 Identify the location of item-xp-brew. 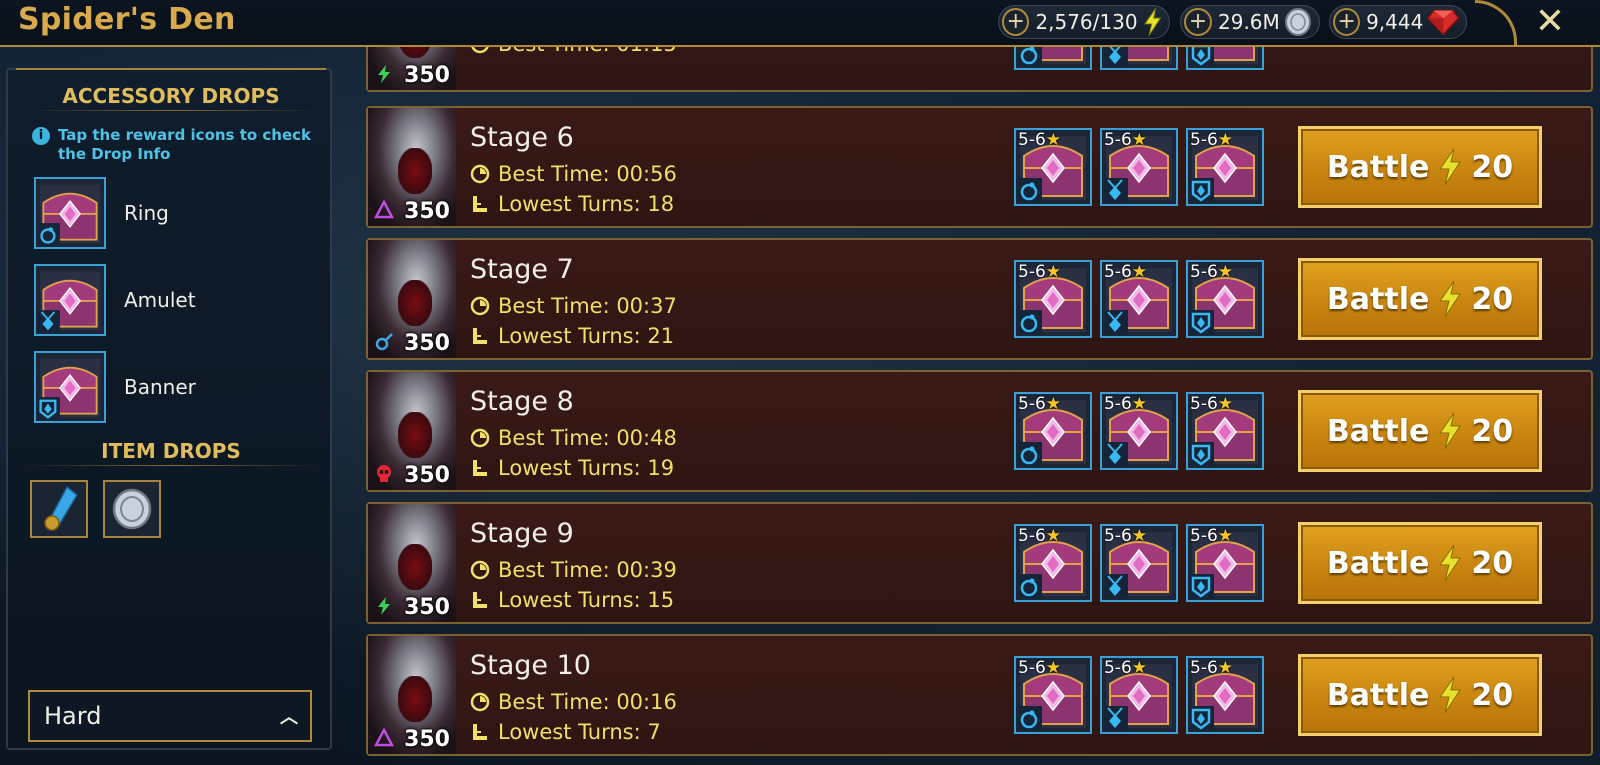
(59, 509).